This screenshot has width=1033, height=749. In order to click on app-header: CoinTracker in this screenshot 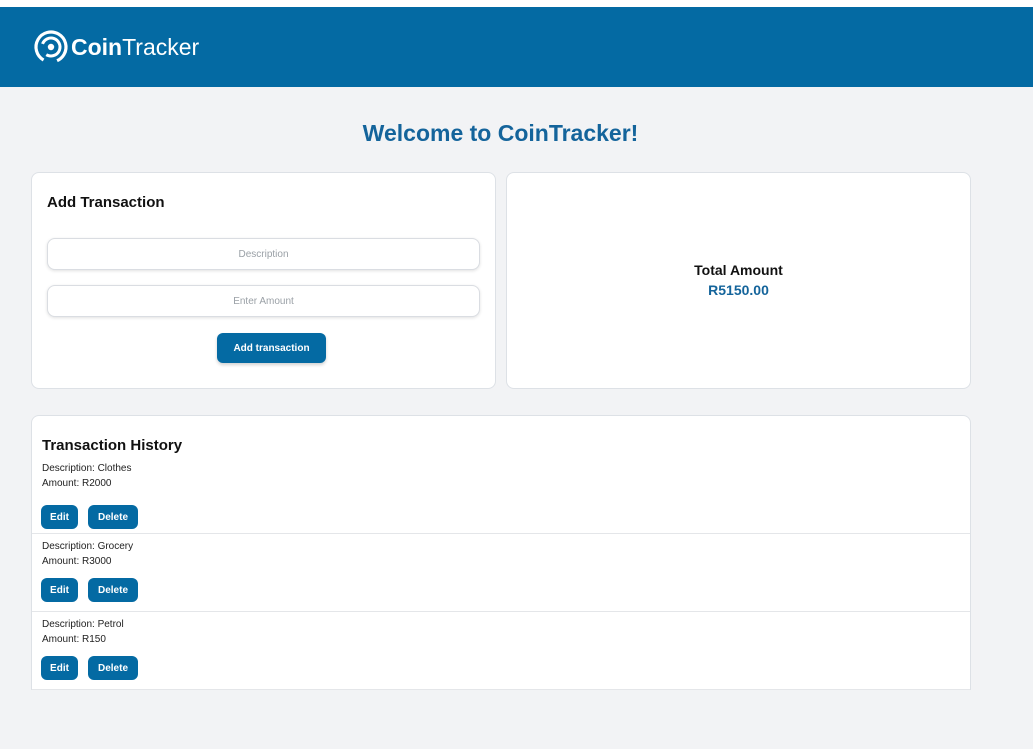, I will do `click(516, 47)`.